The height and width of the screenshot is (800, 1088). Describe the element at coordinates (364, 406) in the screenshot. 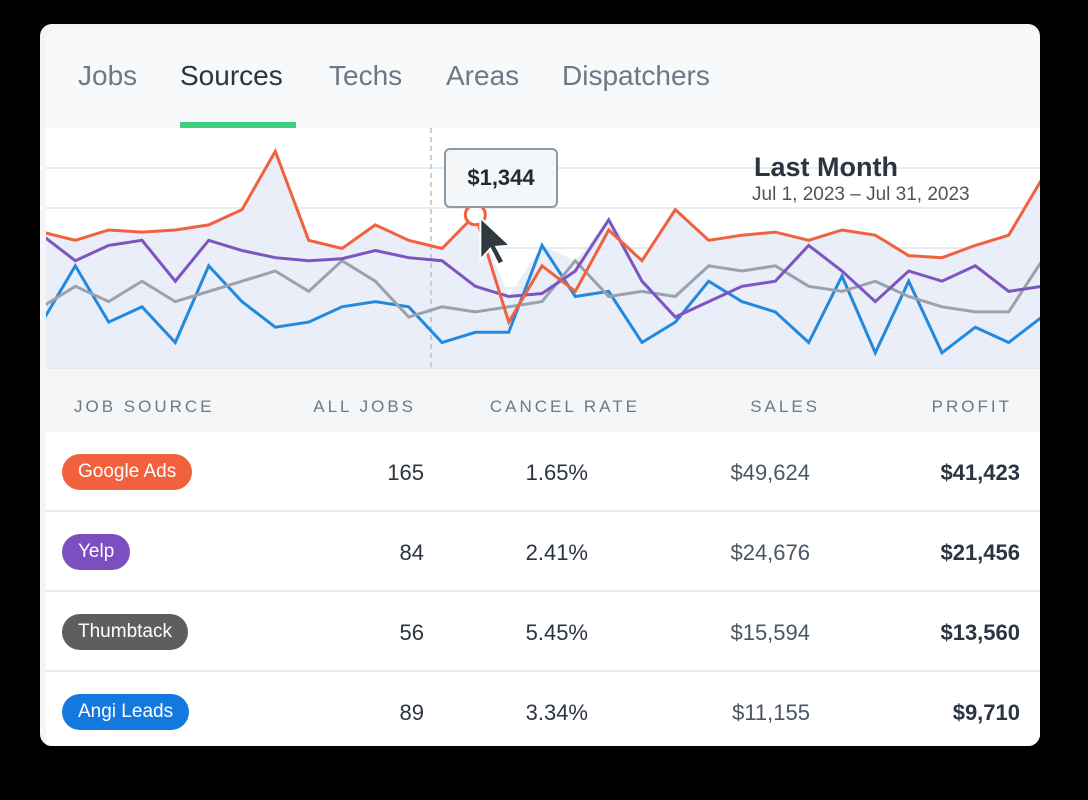

I see `header-all-jobs: ALL JOBS` at that location.